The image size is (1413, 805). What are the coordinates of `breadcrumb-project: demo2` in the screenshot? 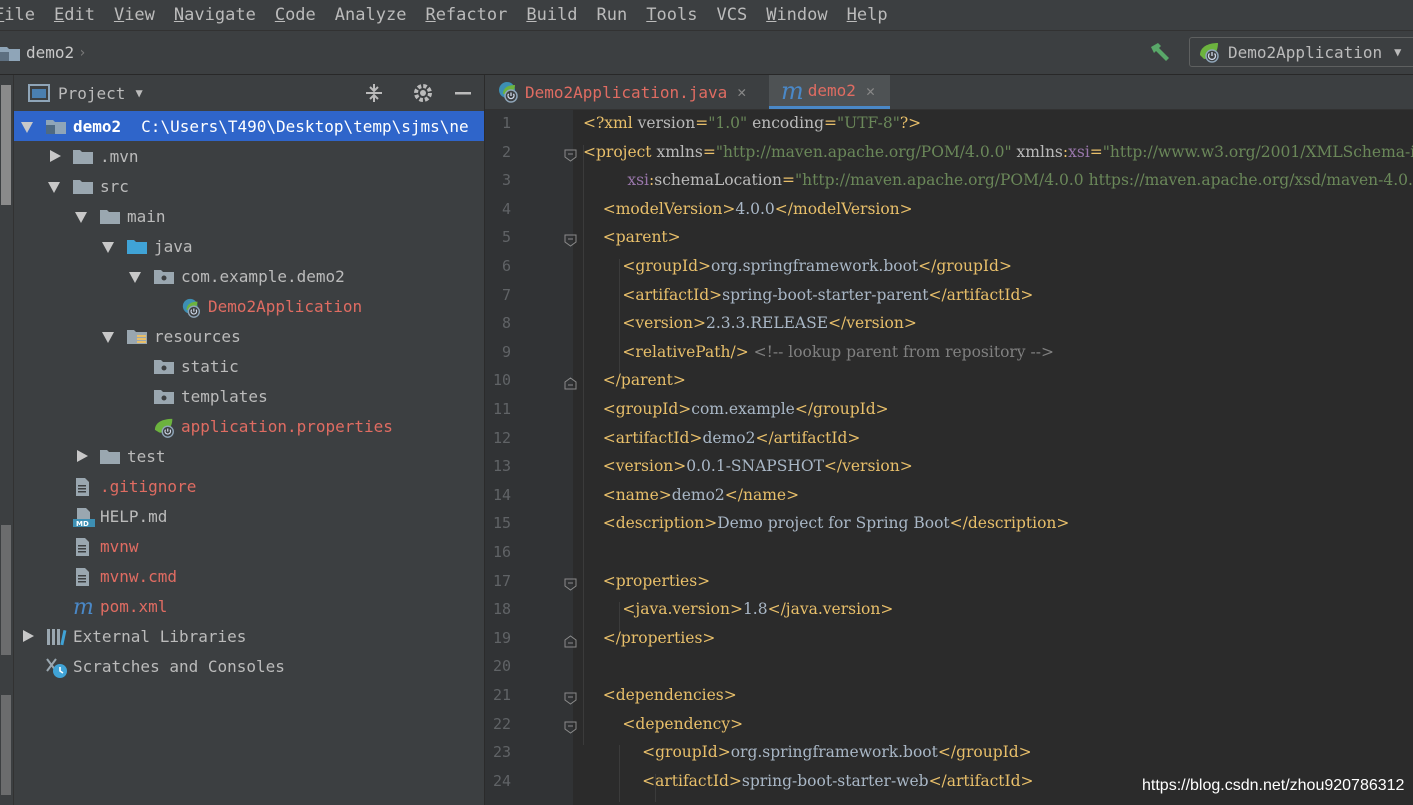 It's located at (50, 52).